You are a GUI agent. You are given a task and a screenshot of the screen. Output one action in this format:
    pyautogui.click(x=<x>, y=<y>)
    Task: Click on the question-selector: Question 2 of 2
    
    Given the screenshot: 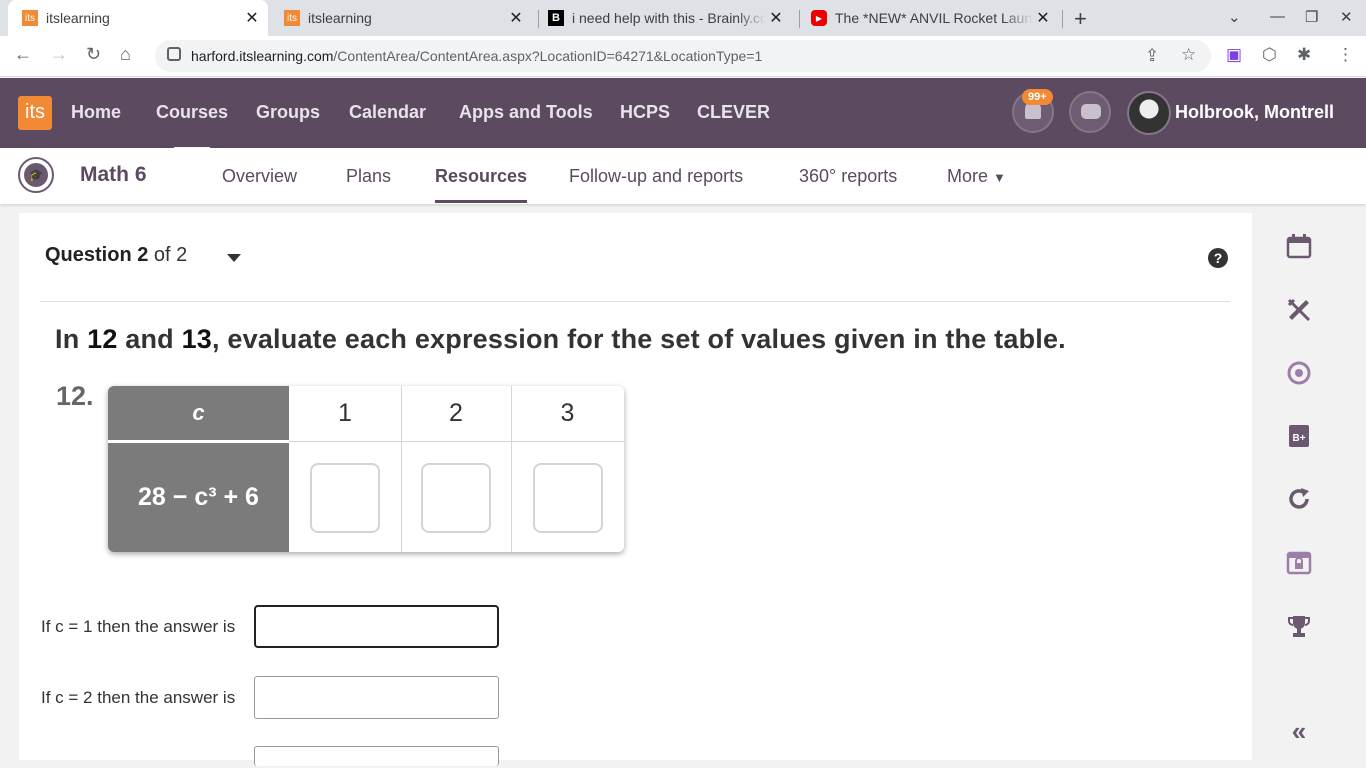 What is the action you would take?
    pyautogui.click(x=116, y=255)
    